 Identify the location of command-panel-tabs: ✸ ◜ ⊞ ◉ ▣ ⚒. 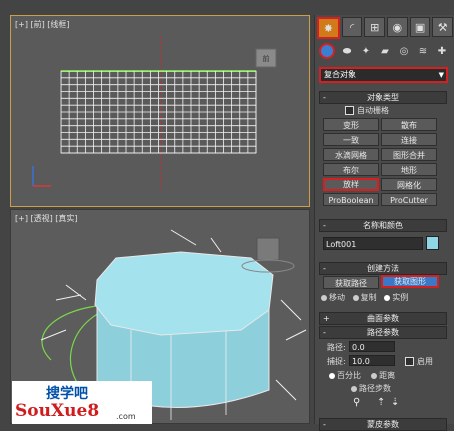
(385, 28).